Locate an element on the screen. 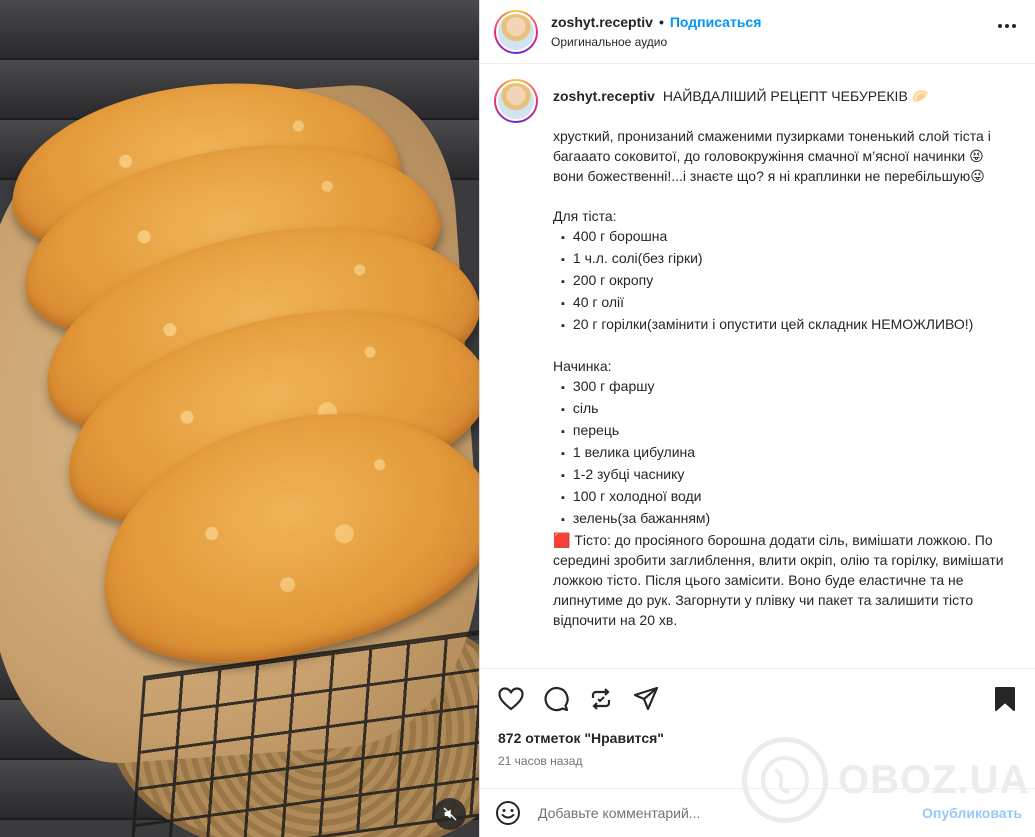 The height and width of the screenshot is (837, 1035). repost-button is located at coordinates (601, 699).